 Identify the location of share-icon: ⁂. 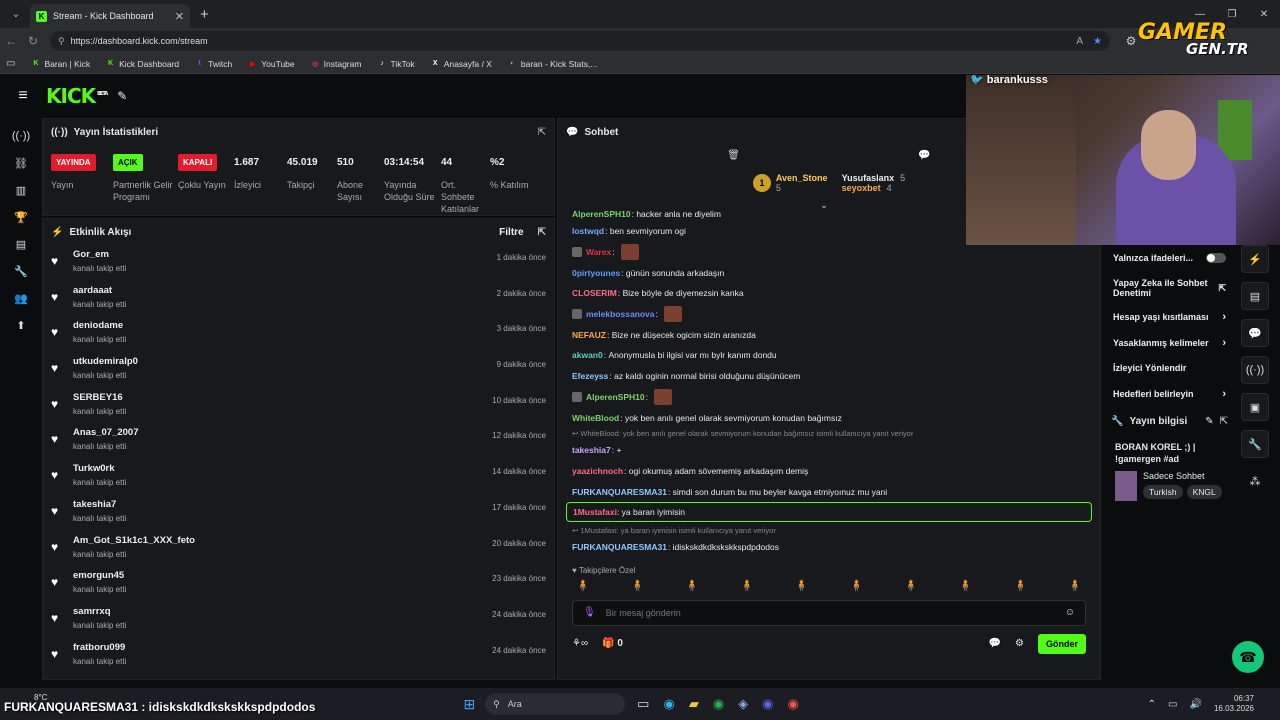
(1255, 481).